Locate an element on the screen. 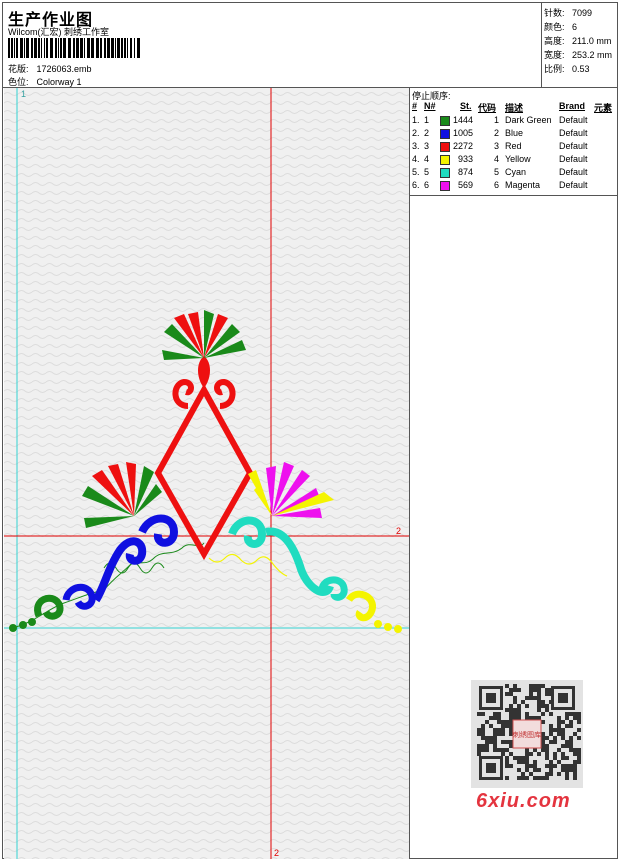 This screenshot has height=861, width=620. guide-label-right: 2 is located at coordinates (398, 531).